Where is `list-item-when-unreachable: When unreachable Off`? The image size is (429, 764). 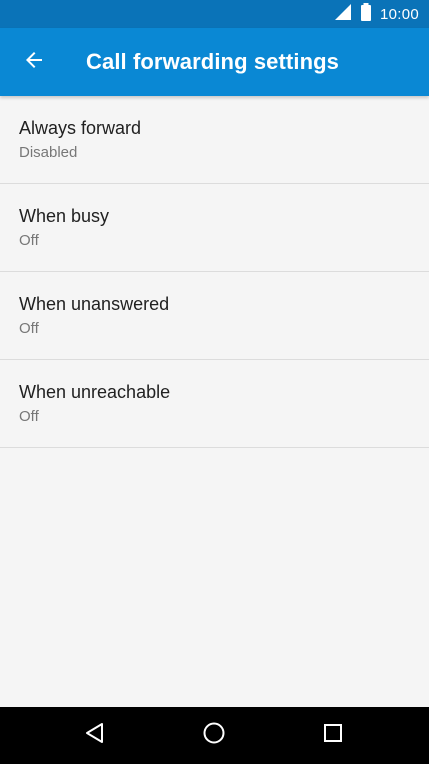 list-item-when-unreachable: When unreachable Off is located at coordinates (214, 404).